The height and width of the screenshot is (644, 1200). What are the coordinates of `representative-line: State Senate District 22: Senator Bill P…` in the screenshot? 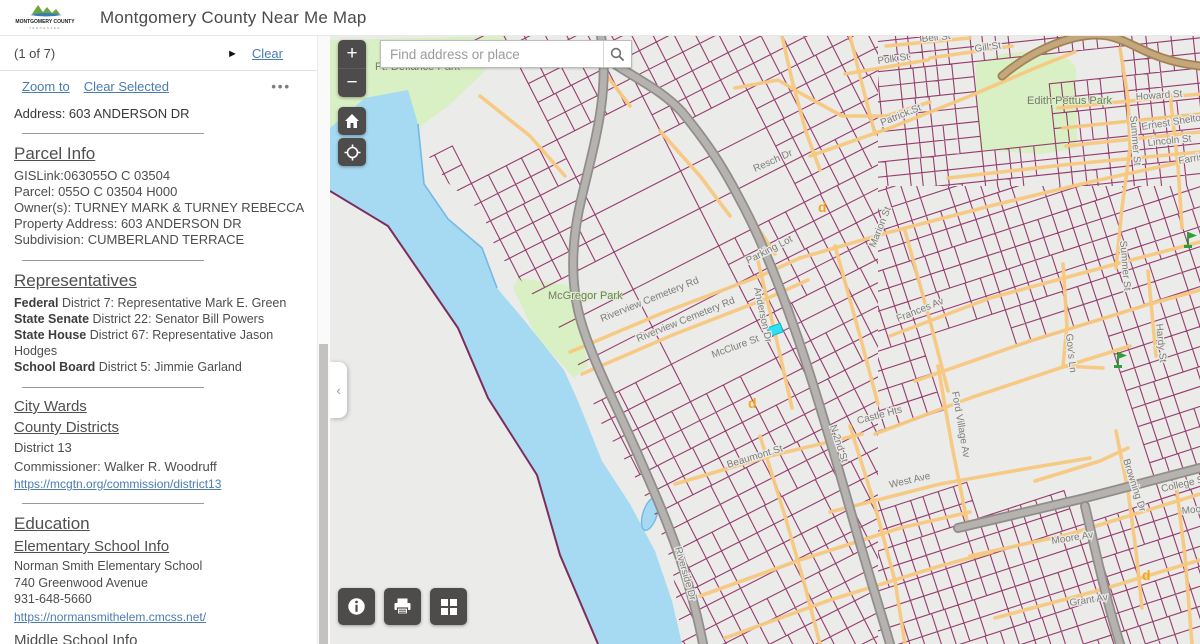 It's located at (139, 319).